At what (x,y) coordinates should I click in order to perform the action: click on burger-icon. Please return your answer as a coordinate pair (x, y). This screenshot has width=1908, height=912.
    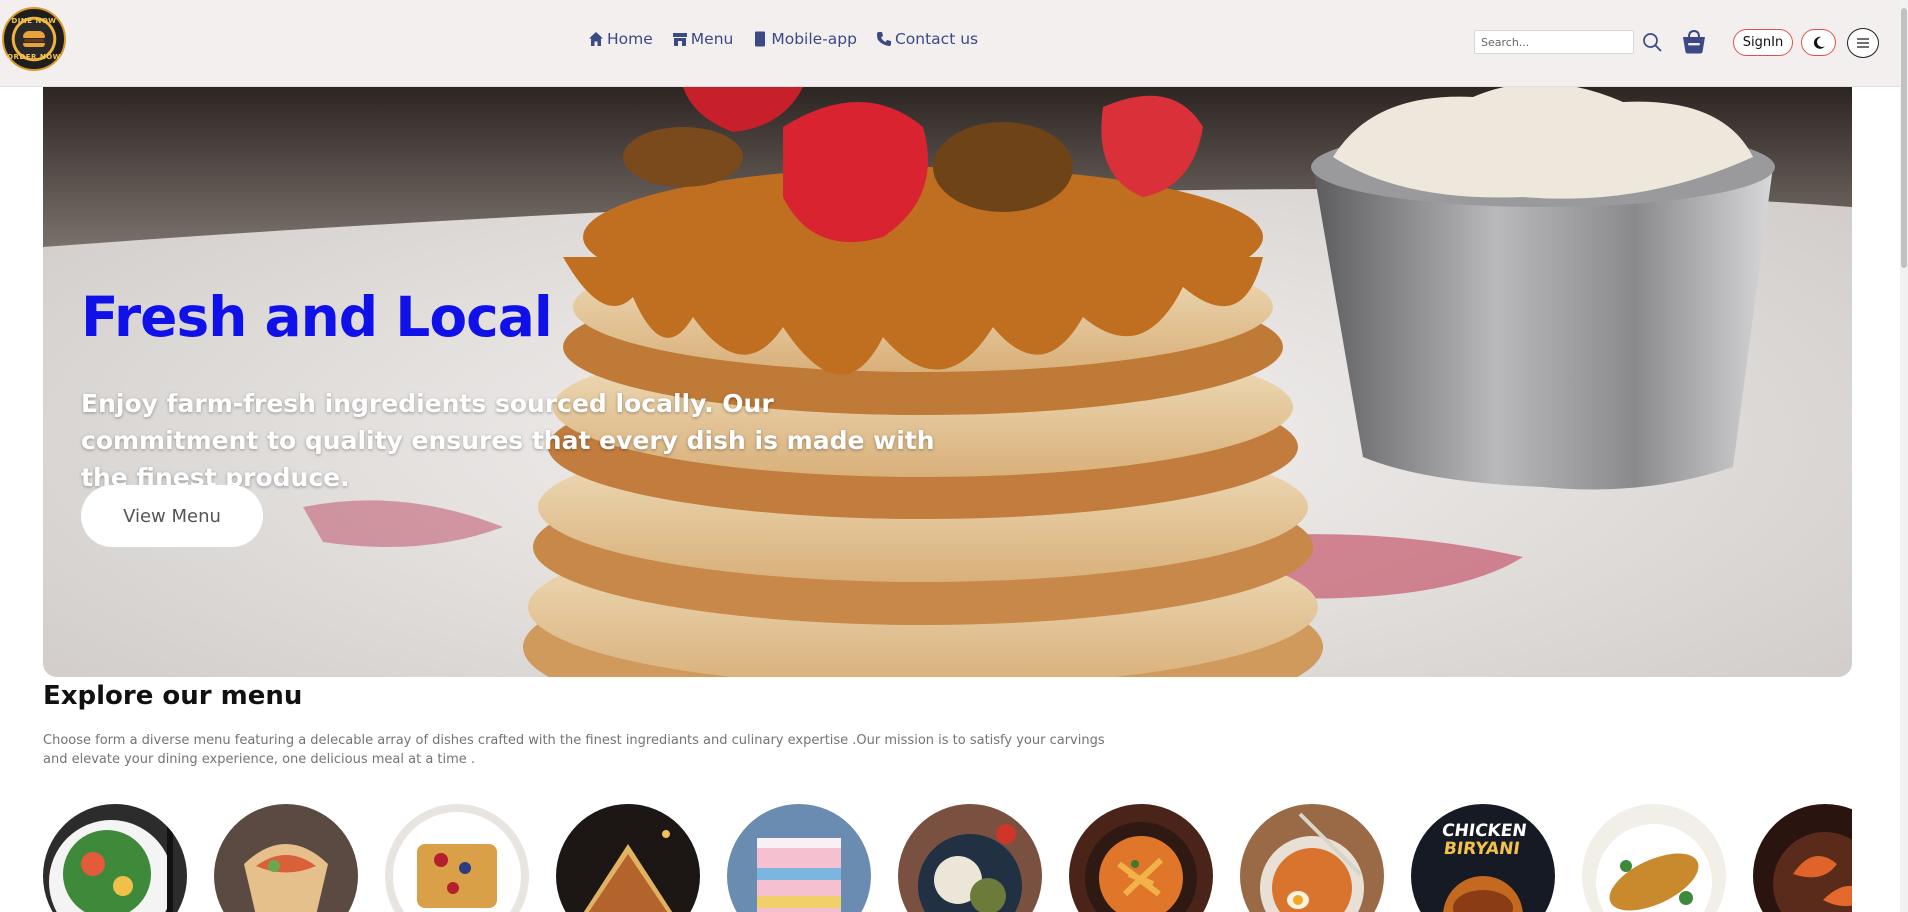
    Looking at the image, I should click on (34, 39).